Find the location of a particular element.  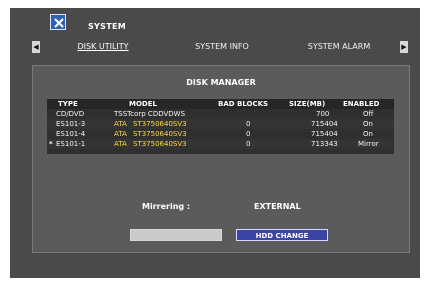

column-enabled: ENABLED is located at coordinates (361, 104).